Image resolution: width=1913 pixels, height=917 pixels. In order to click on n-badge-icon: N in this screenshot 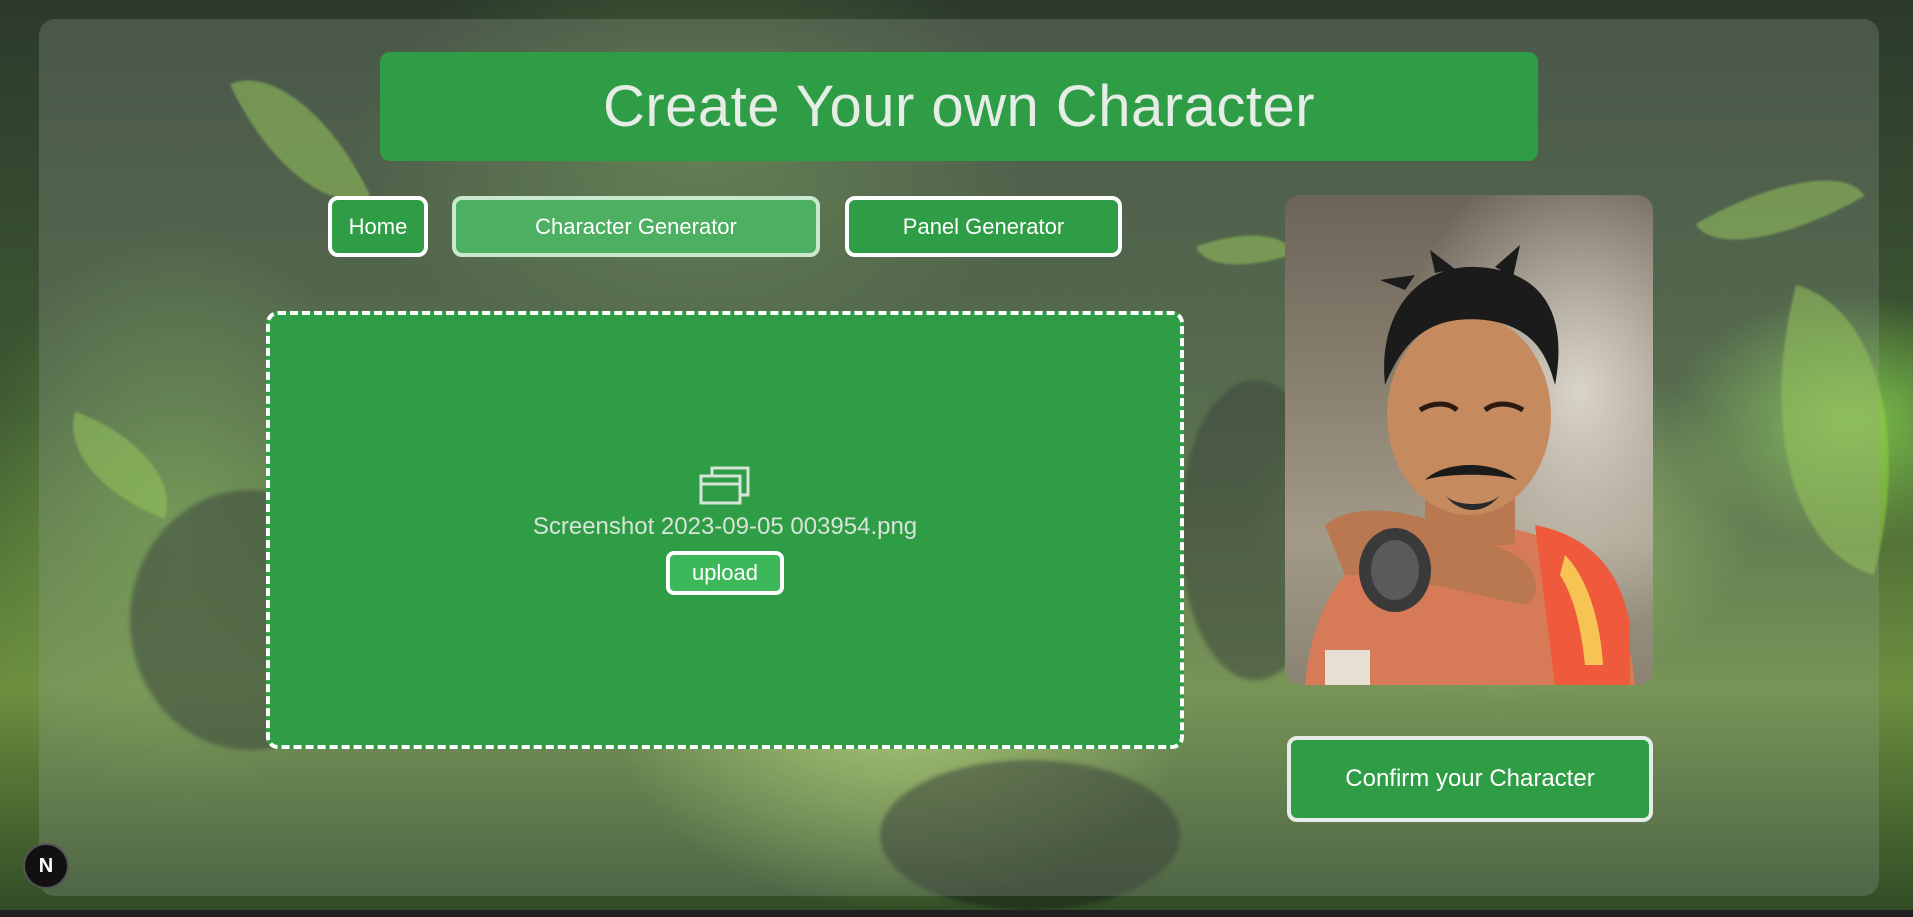, I will do `click(46, 866)`.